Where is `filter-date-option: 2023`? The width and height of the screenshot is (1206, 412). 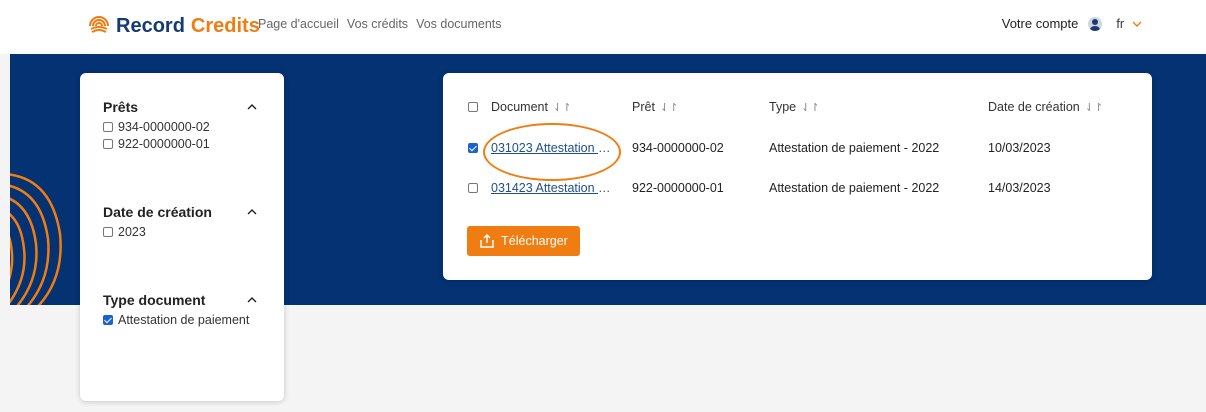 filter-date-option: 2023 is located at coordinates (188, 232).